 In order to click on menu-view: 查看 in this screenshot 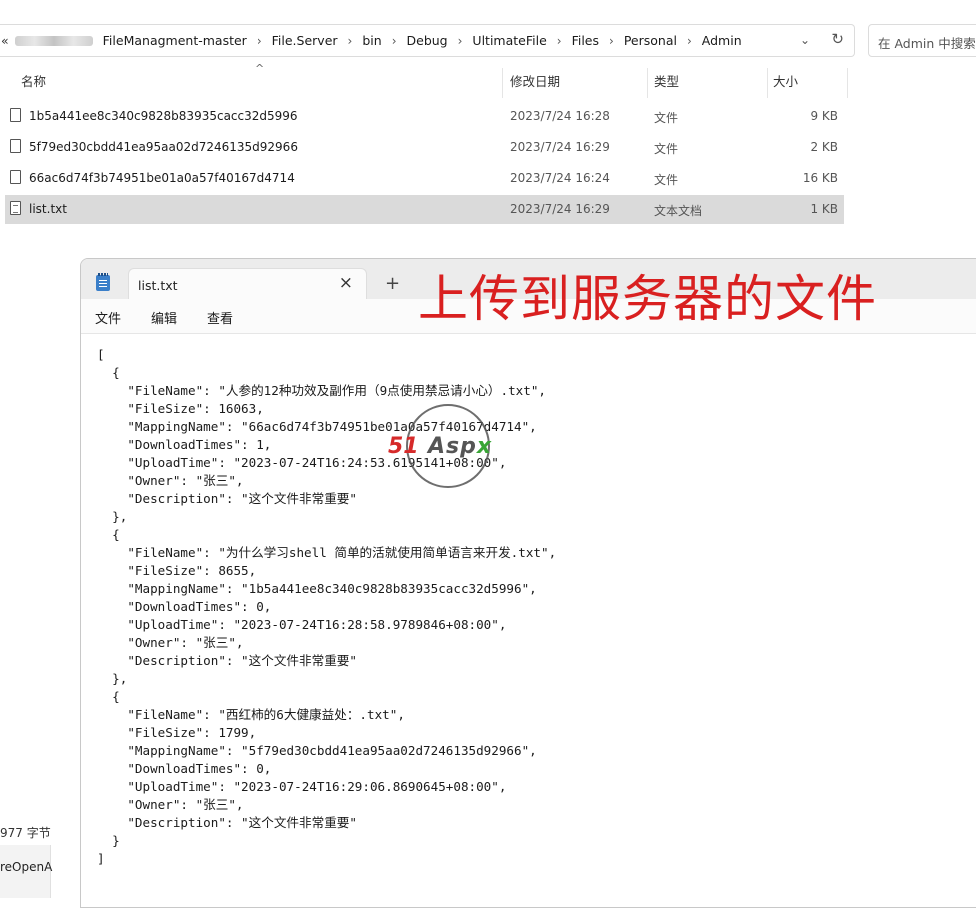, I will do `click(220, 317)`.